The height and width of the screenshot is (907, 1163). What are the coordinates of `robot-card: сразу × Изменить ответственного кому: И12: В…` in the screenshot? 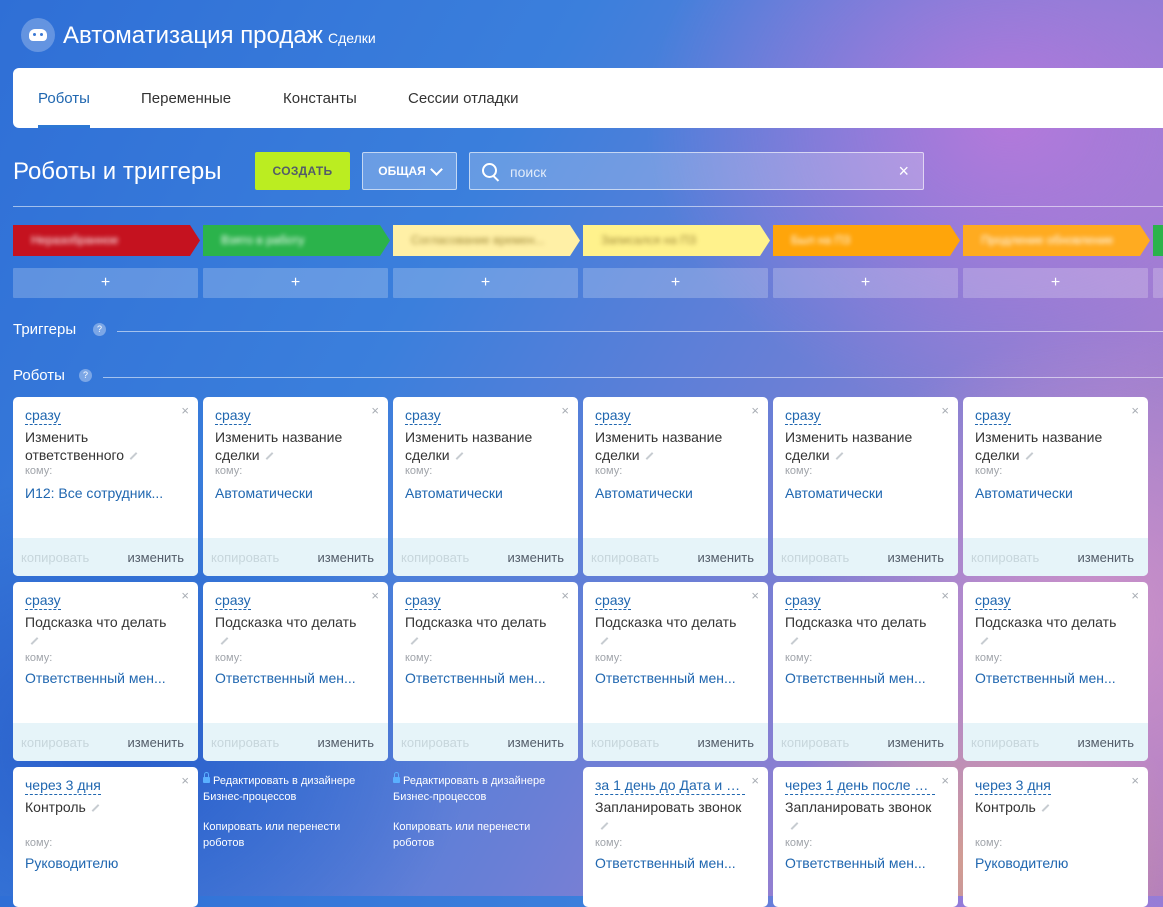 It's located at (105, 486).